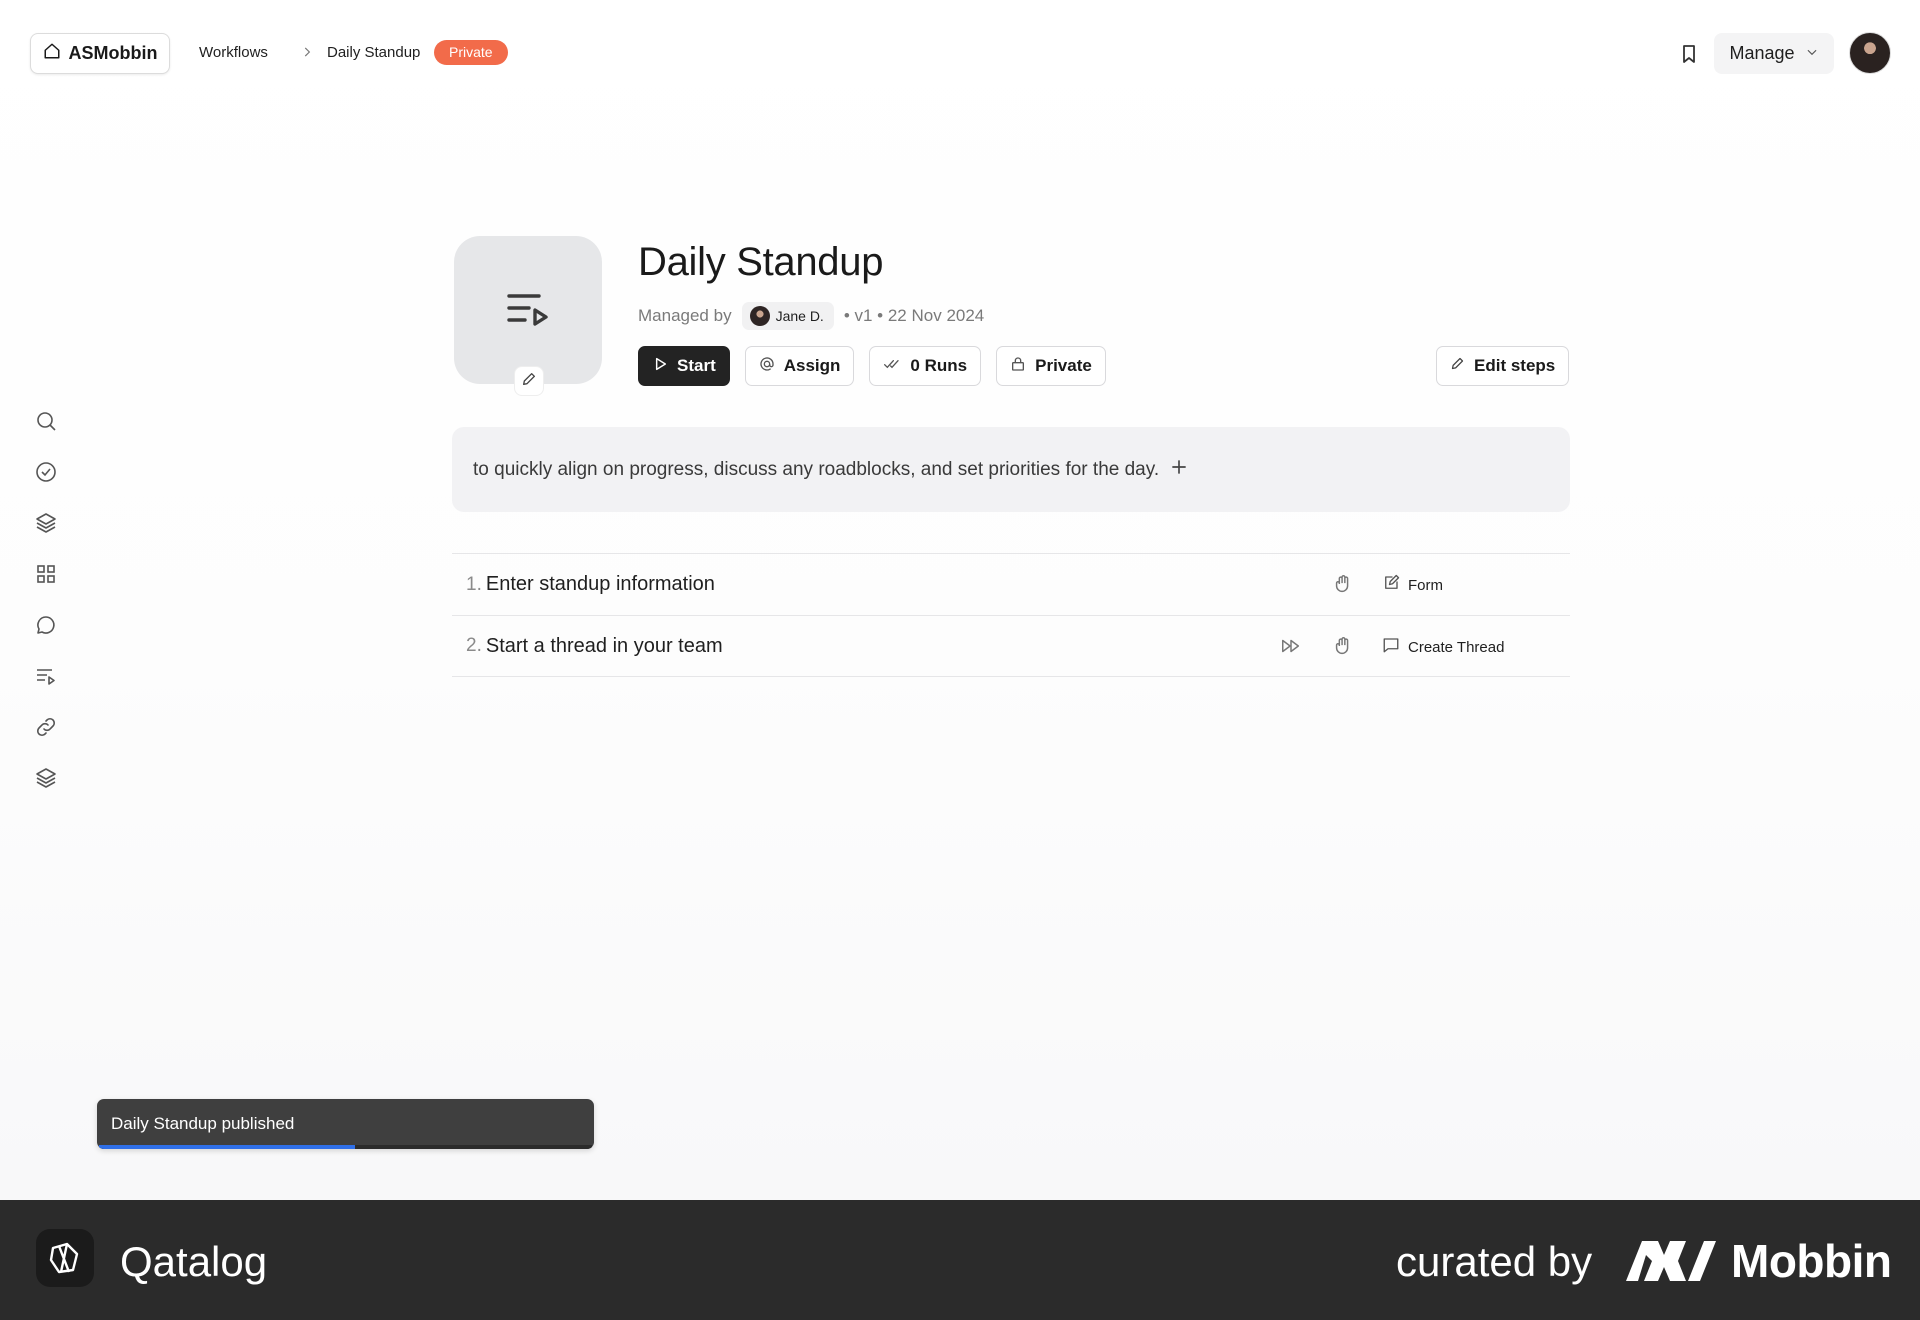 This screenshot has width=1920, height=1320. What do you see at coordinates (767, 366) in the screenshot?
I see `at-sign-icon` at bounding box center [767, 366].